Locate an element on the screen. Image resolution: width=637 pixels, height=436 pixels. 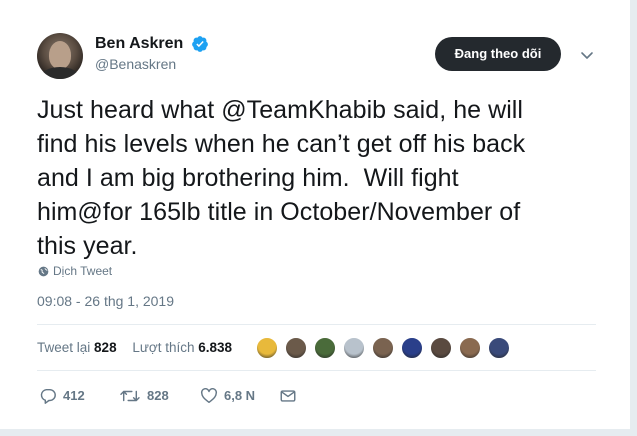
author-avatar is located at coordinates (60, 56).